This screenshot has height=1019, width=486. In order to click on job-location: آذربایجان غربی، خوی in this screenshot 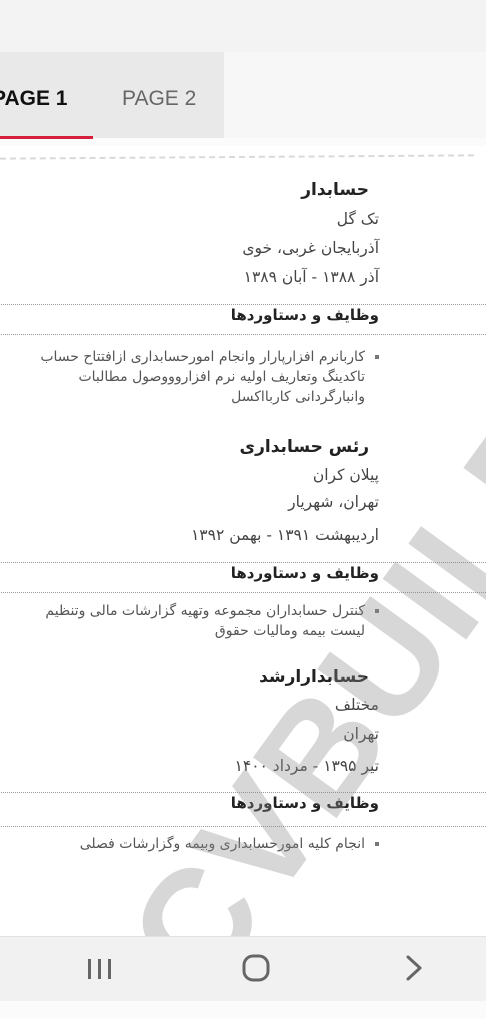, I will do `click(310, 248)`.